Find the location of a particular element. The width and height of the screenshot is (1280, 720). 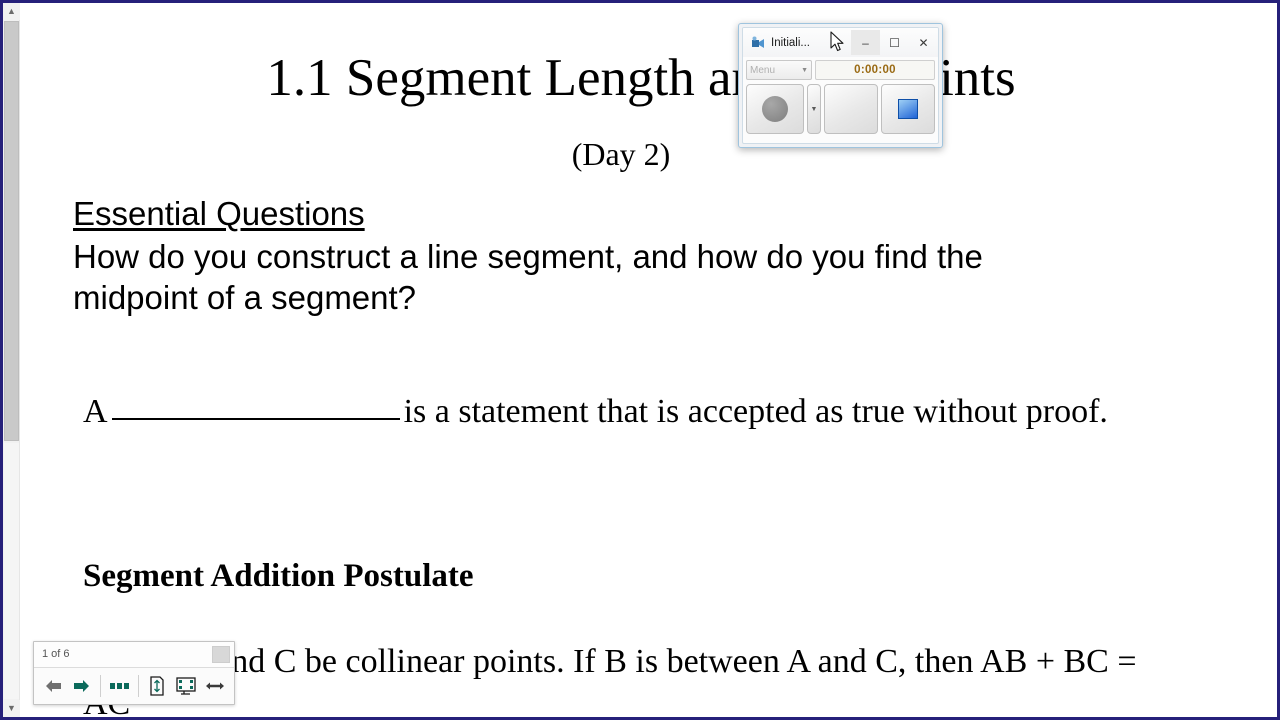

thumbnails-icon is located at coordinates (119, 686).